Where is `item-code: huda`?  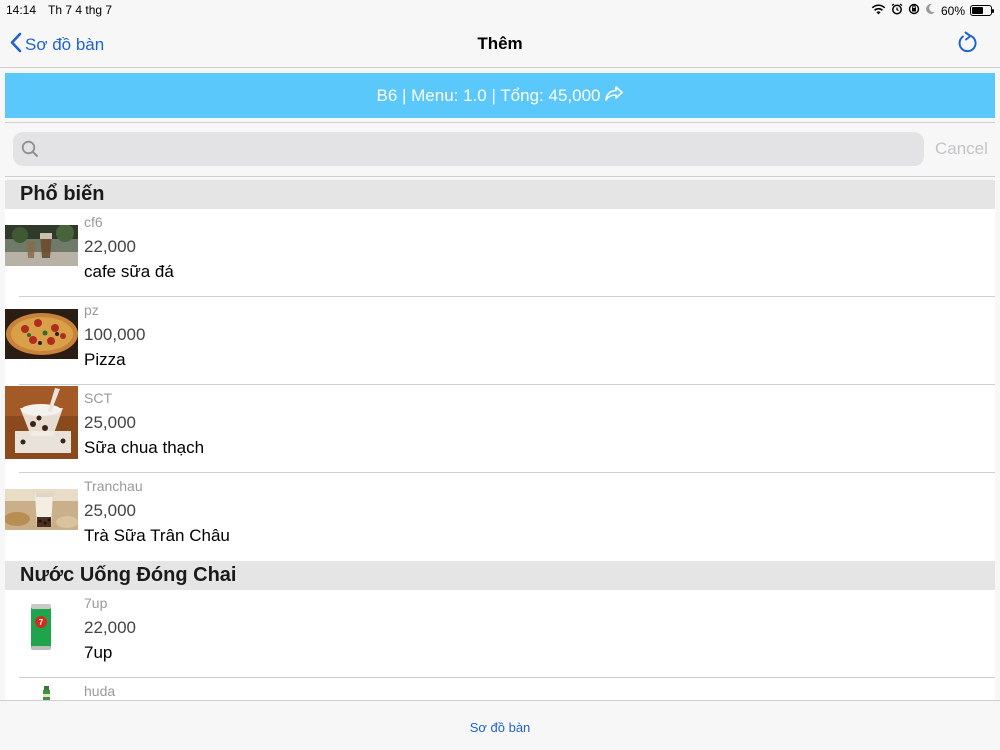 item-code: huda is located at coordinates (100, 691).